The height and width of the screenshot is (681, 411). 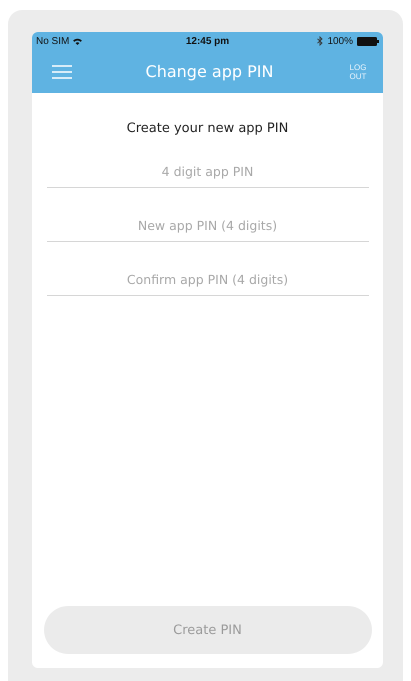 I want to click on clock-text: 12:45 pm, so click(x=208, y=41).